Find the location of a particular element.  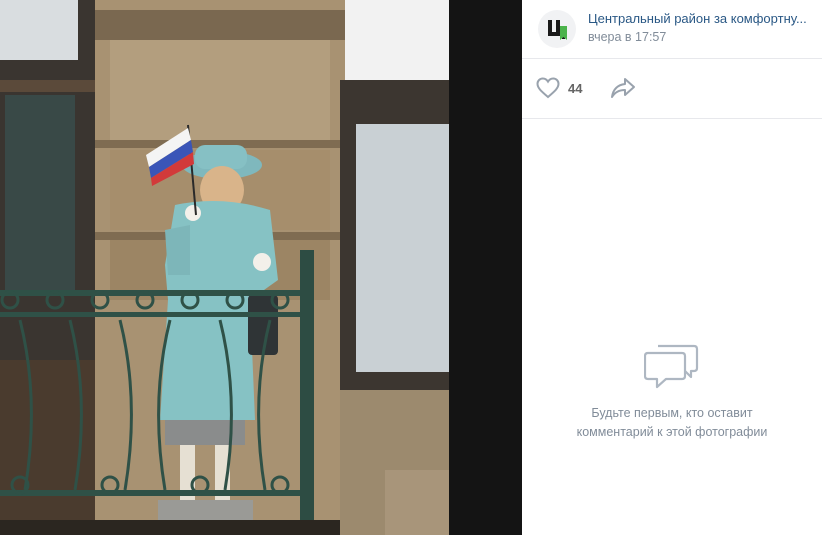

heart-icon is located at coordinates (548, 88).